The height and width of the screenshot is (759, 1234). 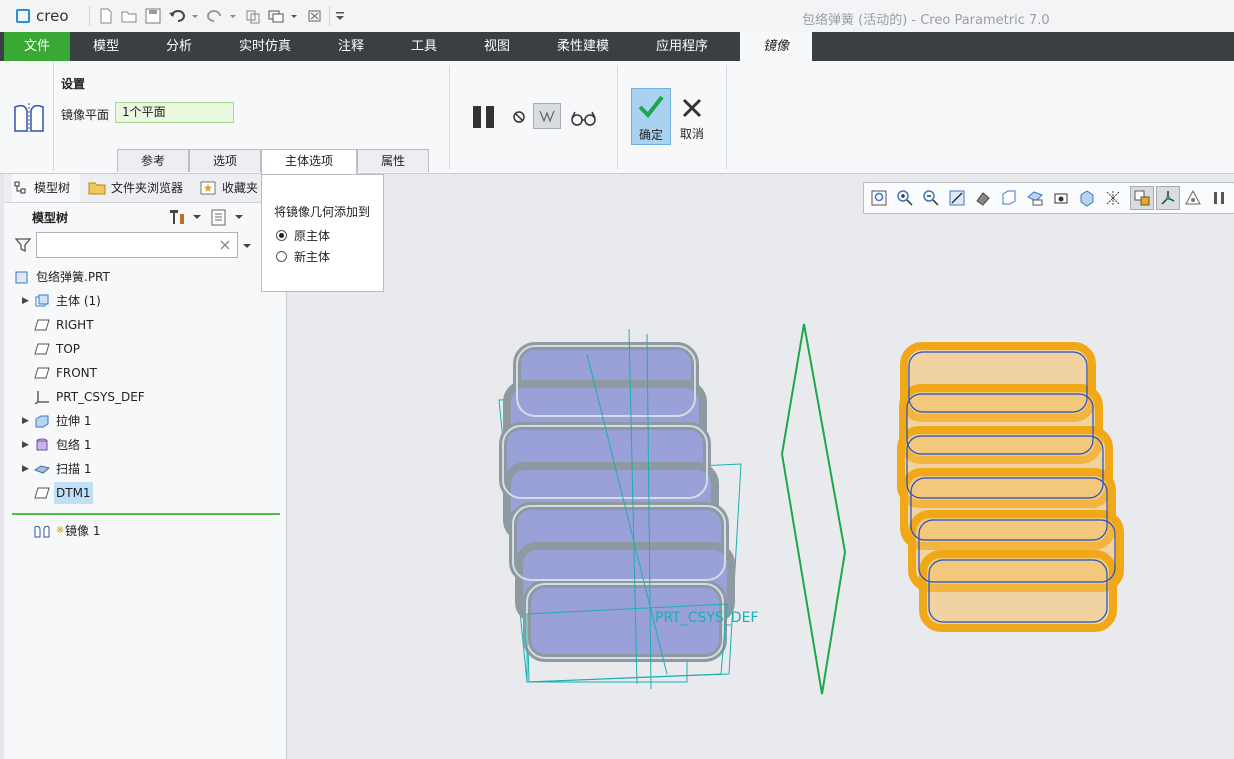 I want to click on undo-icon, so click(x=177, y=16).